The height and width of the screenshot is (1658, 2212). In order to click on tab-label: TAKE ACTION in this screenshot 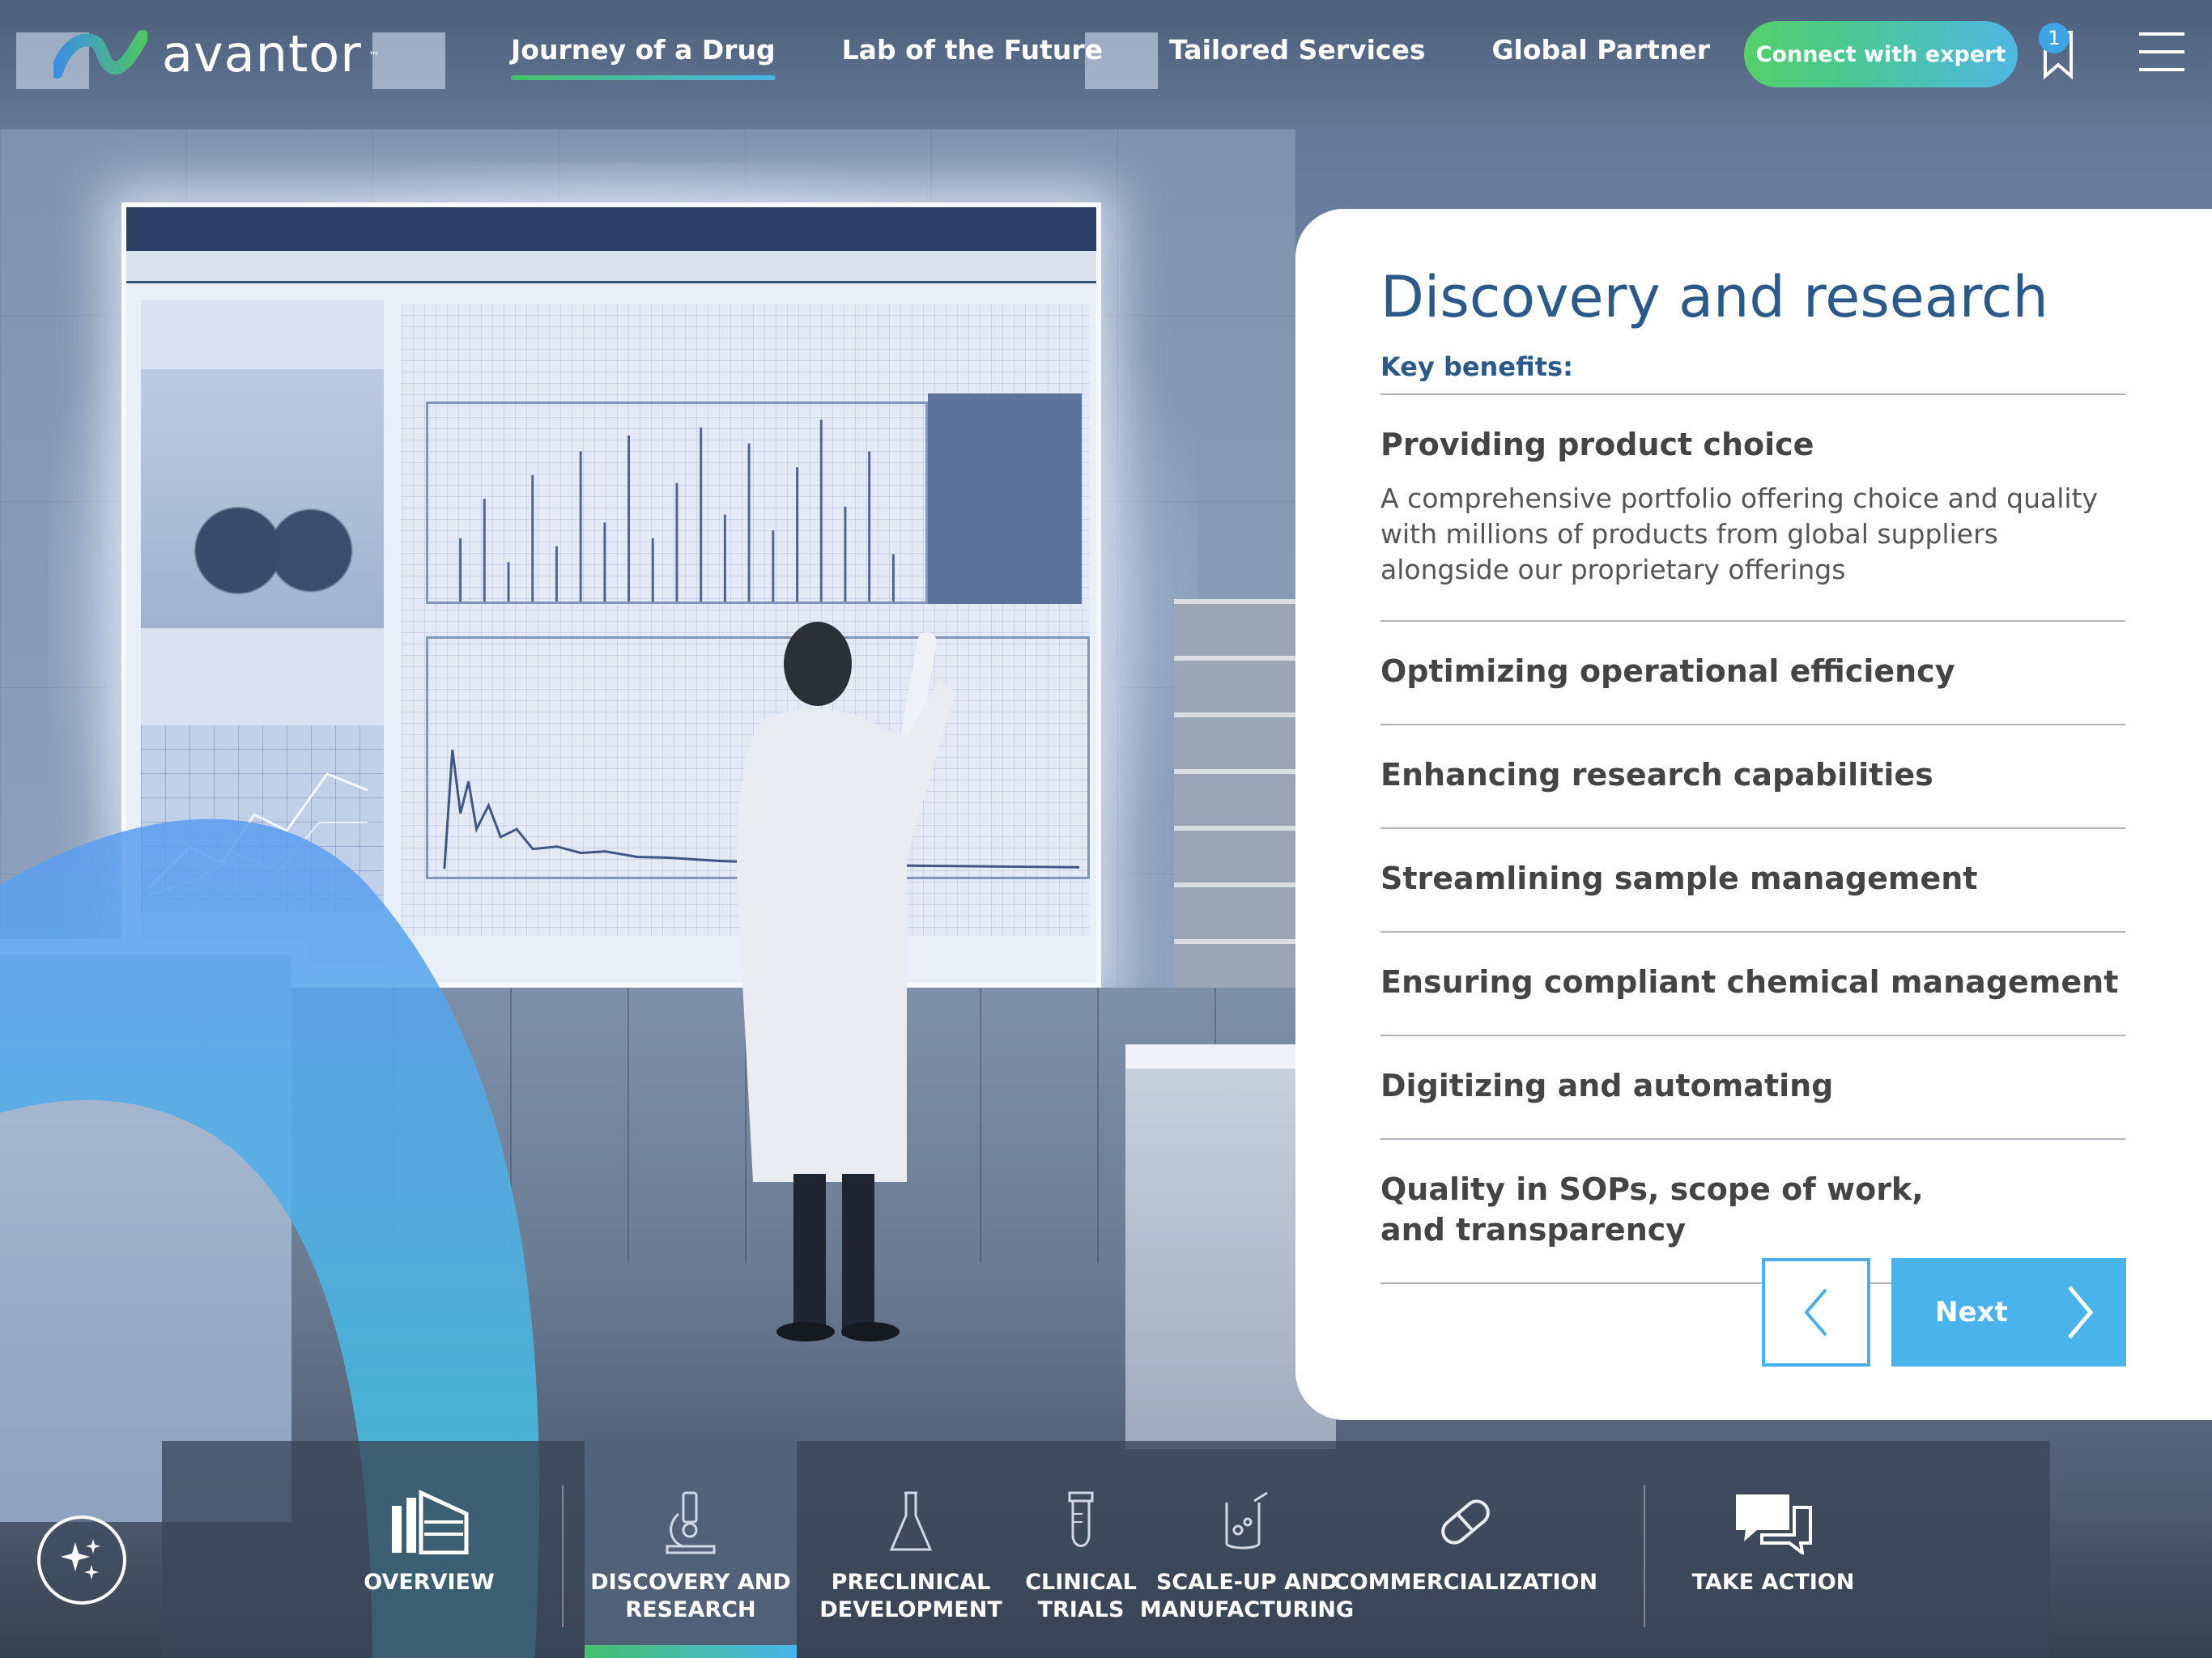, I will do `click(1773, 1582)`.